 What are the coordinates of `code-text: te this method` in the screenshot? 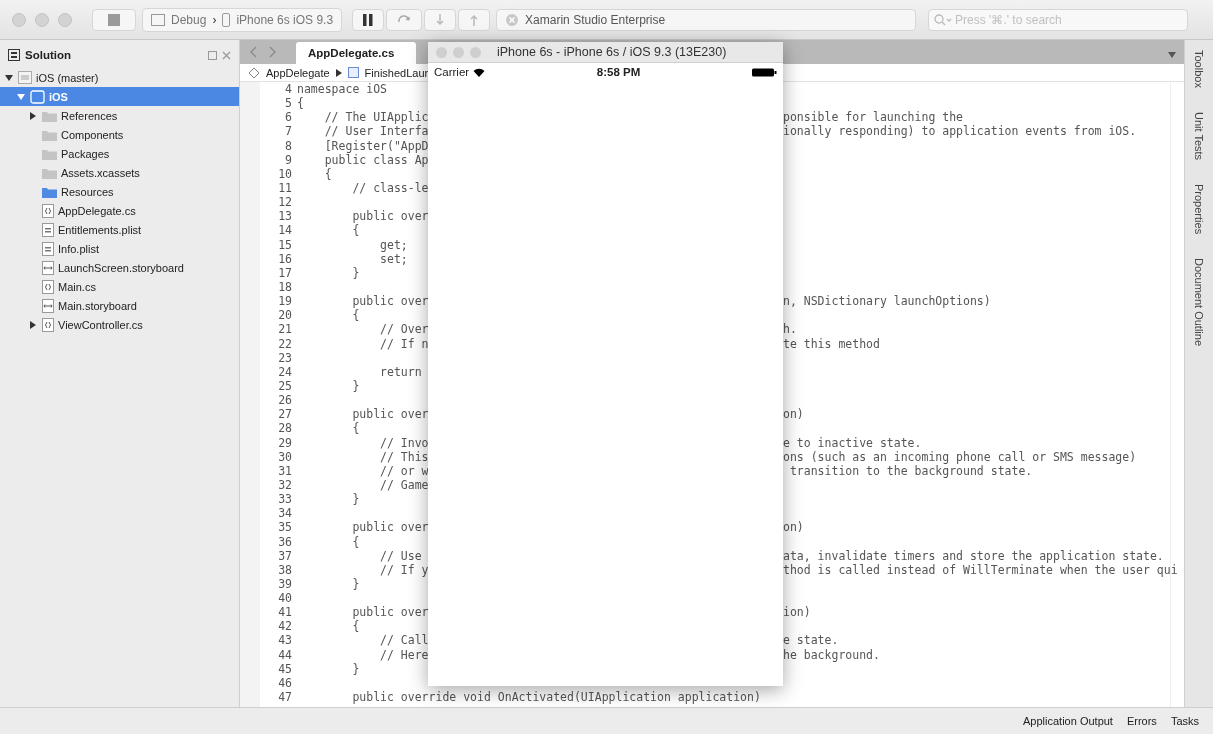 It's located at (831, 343).